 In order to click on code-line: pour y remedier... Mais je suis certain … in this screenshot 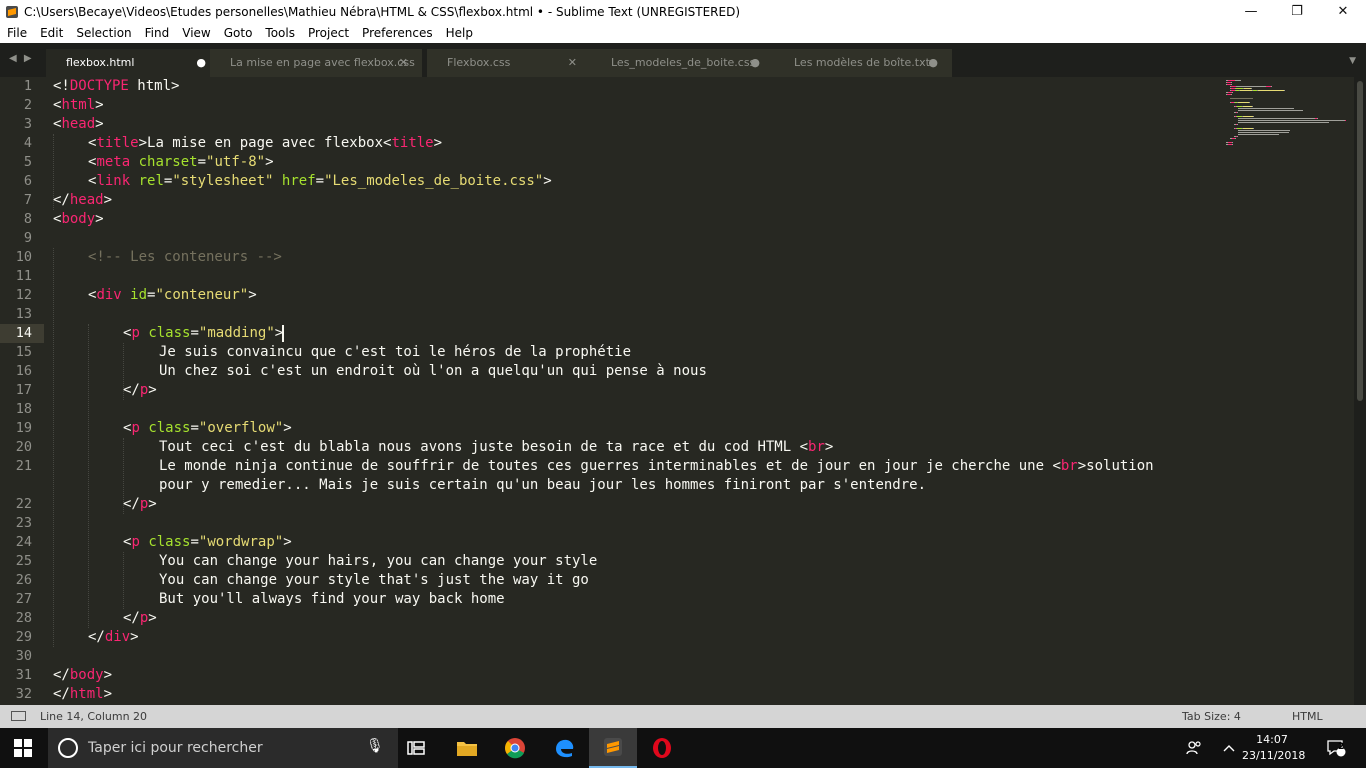, I will do `click(542, 485)`.